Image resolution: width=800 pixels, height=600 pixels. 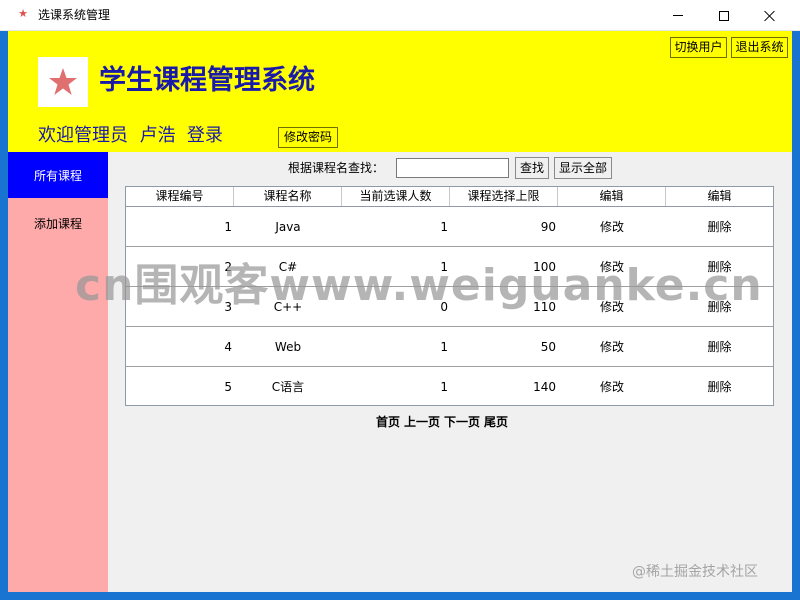 What do you see at coordinates (544, 387) in the screenshot?
I see `cell-enrollment-limit: 140` at bounding box center [544, 387].